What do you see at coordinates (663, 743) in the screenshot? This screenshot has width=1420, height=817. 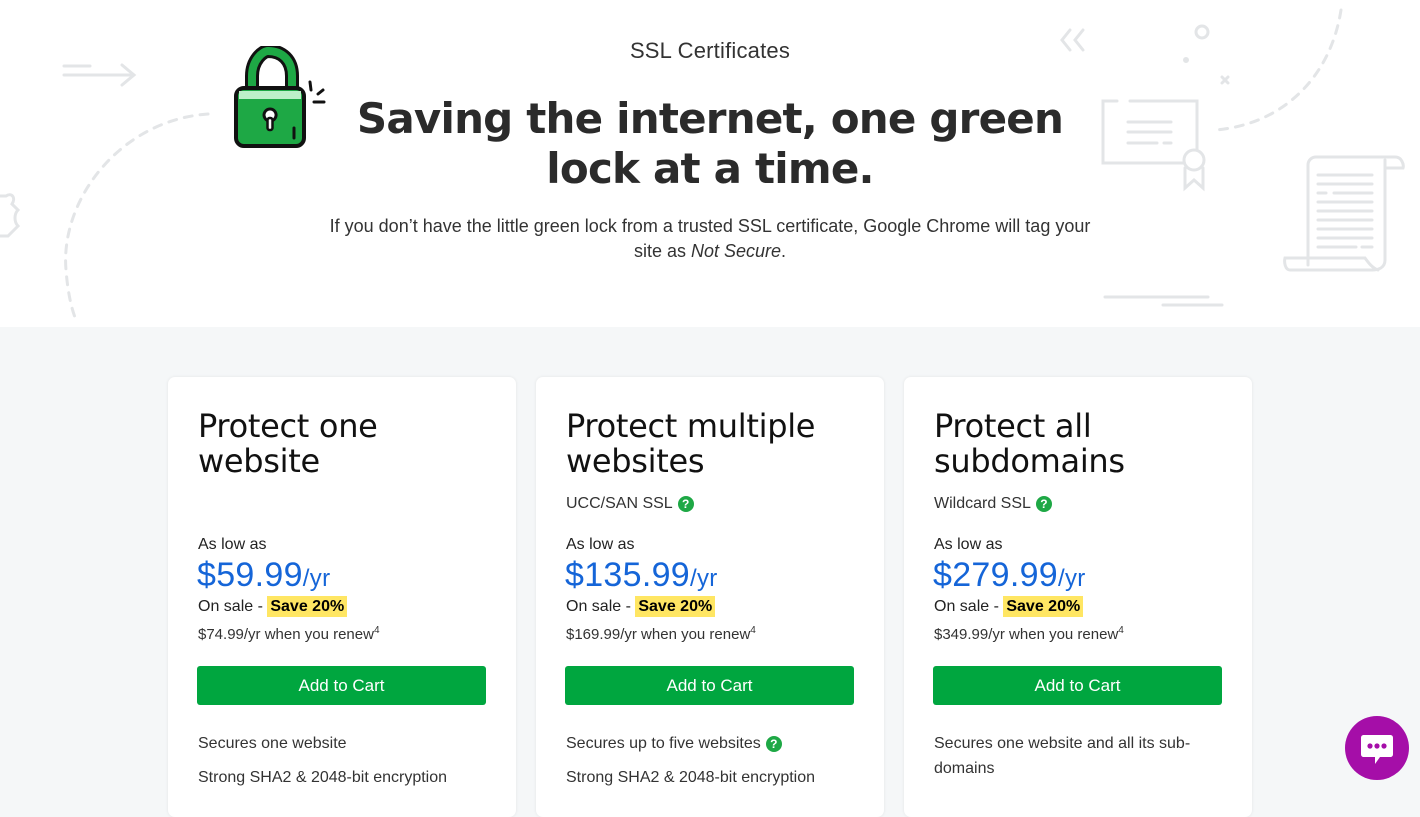 I see `feature-text: Secures up to five websites` at bounding box center [663, 743].